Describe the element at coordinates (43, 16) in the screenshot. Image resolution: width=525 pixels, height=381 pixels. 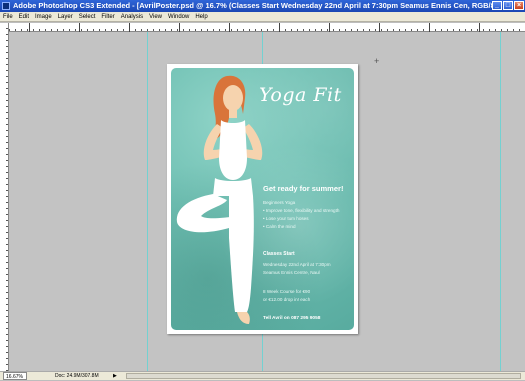
I see `menu-image: Image` at that location.